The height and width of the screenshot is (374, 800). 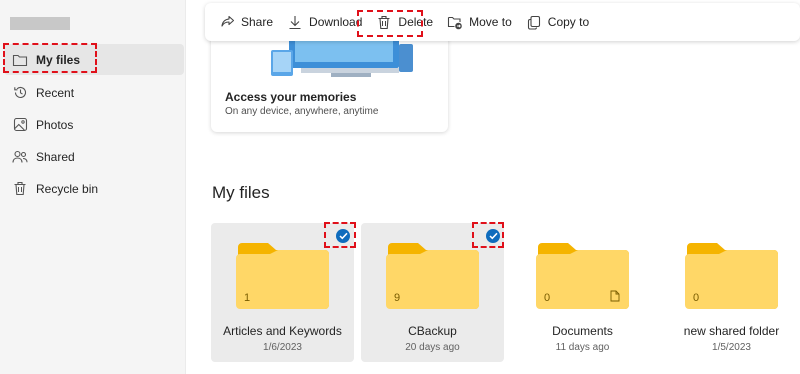 I want to click on download-button: Download, so click(x=324, y=22).